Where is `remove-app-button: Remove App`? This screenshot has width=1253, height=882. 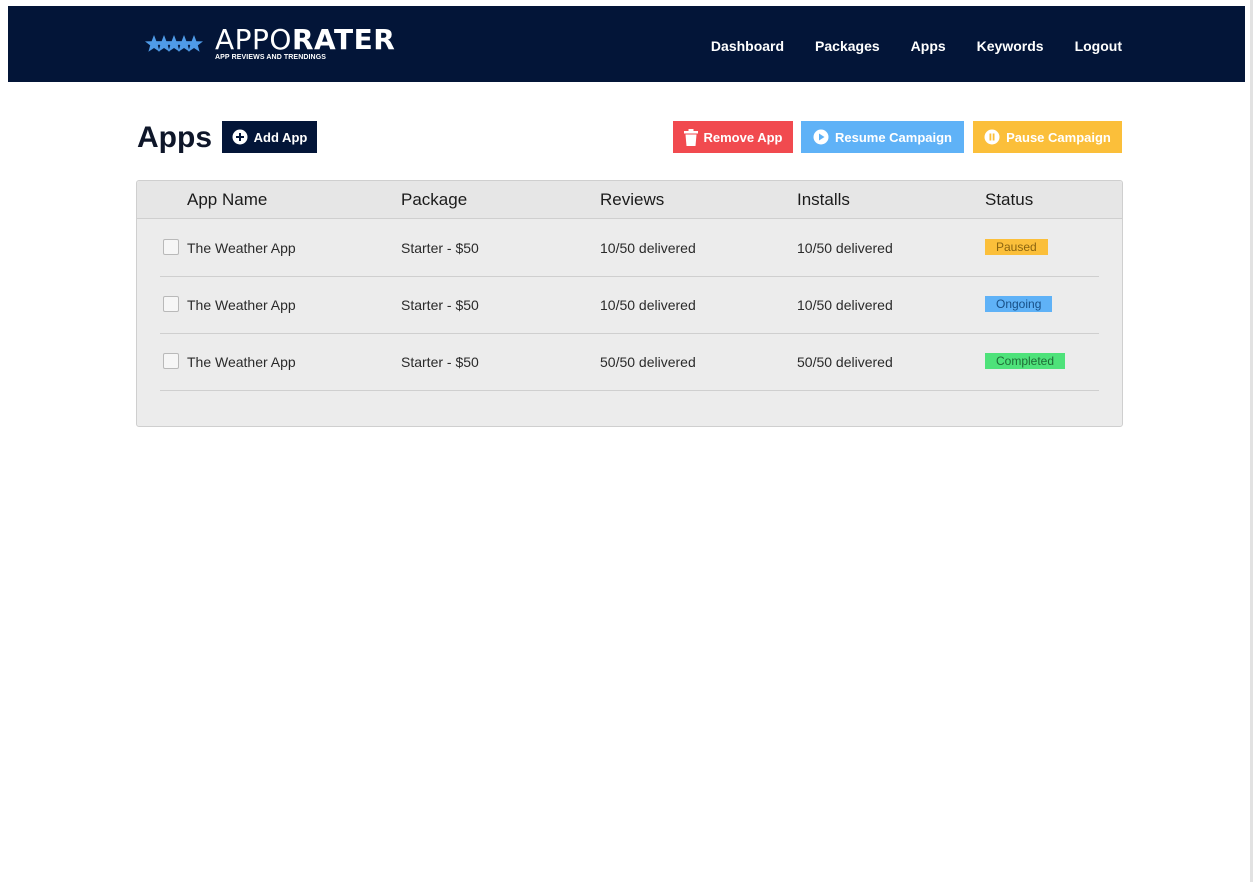
remove-app-button: Remove App is located at coordinates (733, 137).